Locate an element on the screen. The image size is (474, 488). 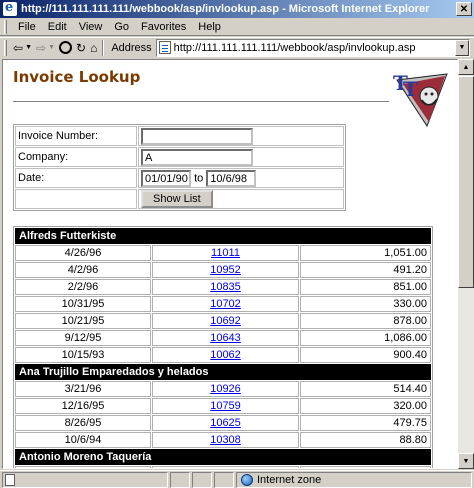
company-name: Alfreds Futterkiste is located at coordinates (223, 236).